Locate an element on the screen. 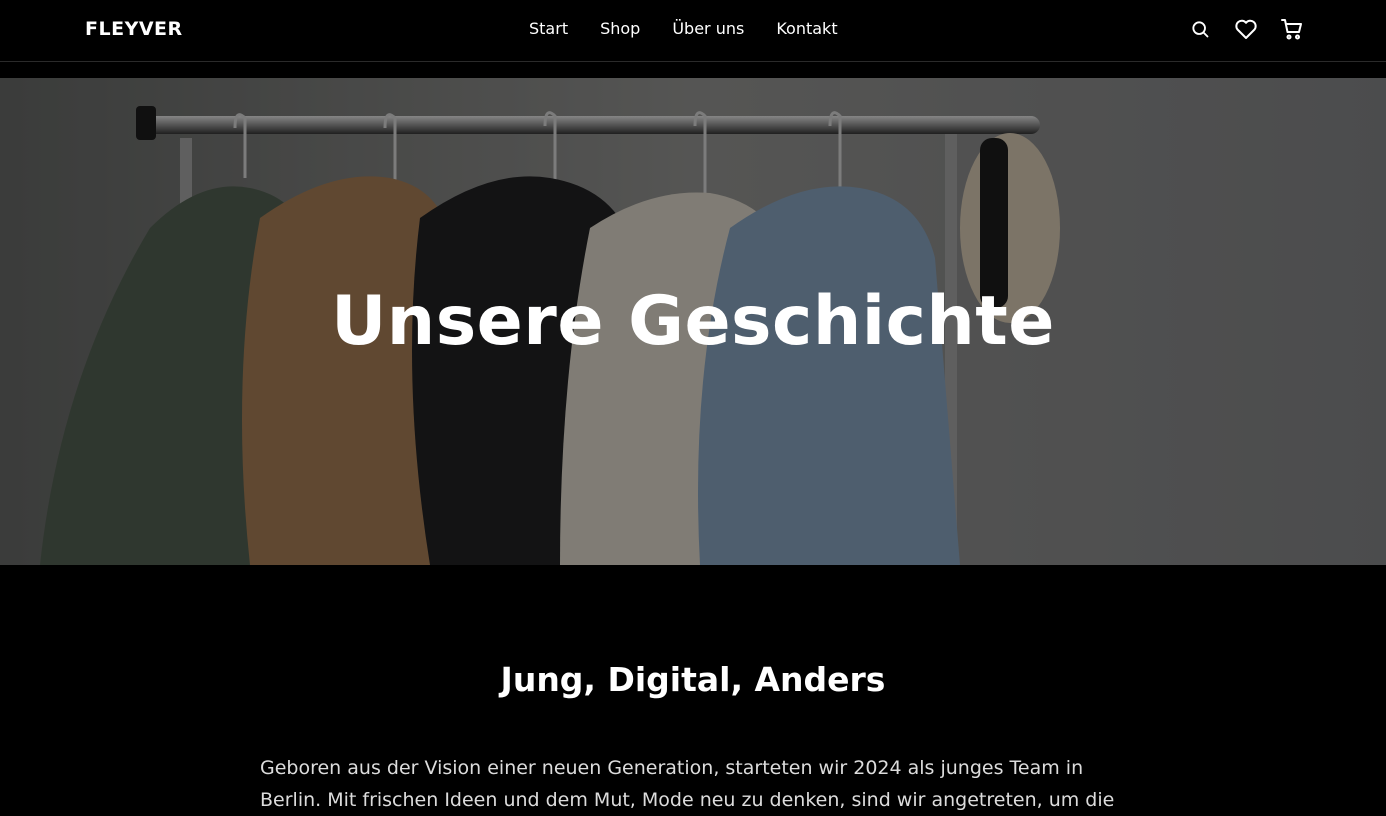 The image size is (1386, 816). cart-icon is located at coordinates (1292, 29).